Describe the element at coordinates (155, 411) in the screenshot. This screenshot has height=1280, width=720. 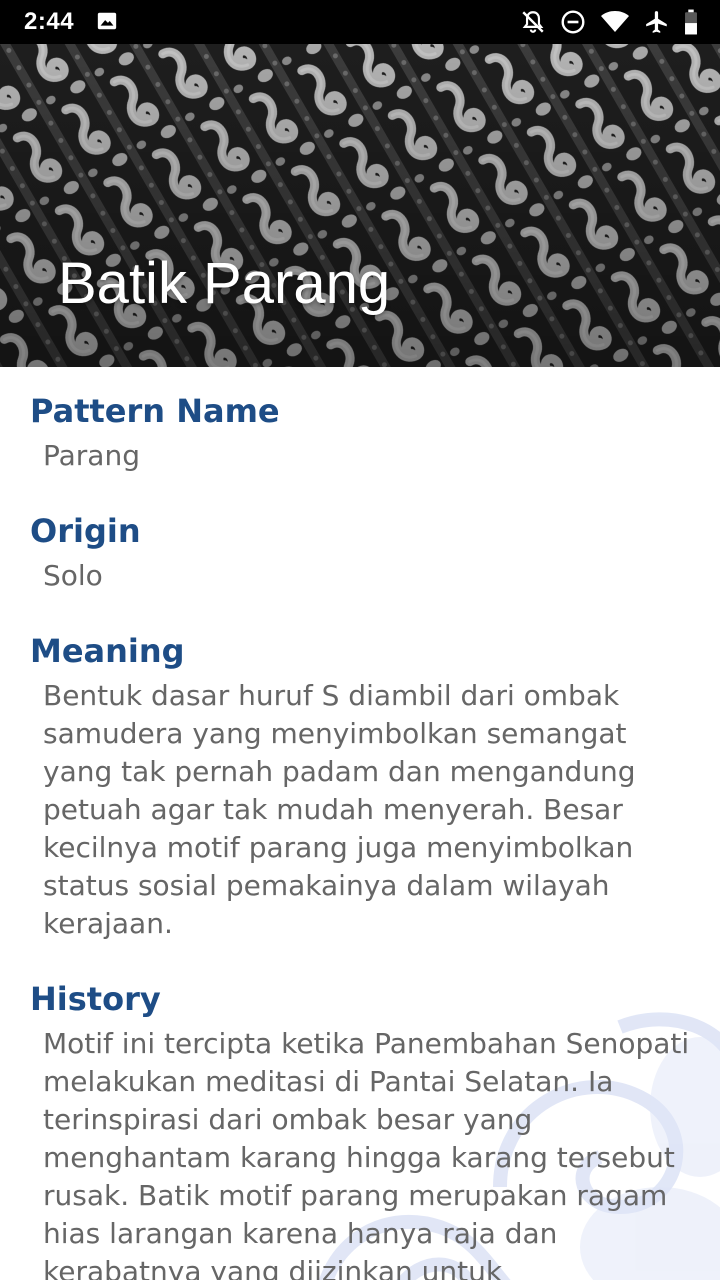
I see `pattern-name-label: Pattern Name` at that location.